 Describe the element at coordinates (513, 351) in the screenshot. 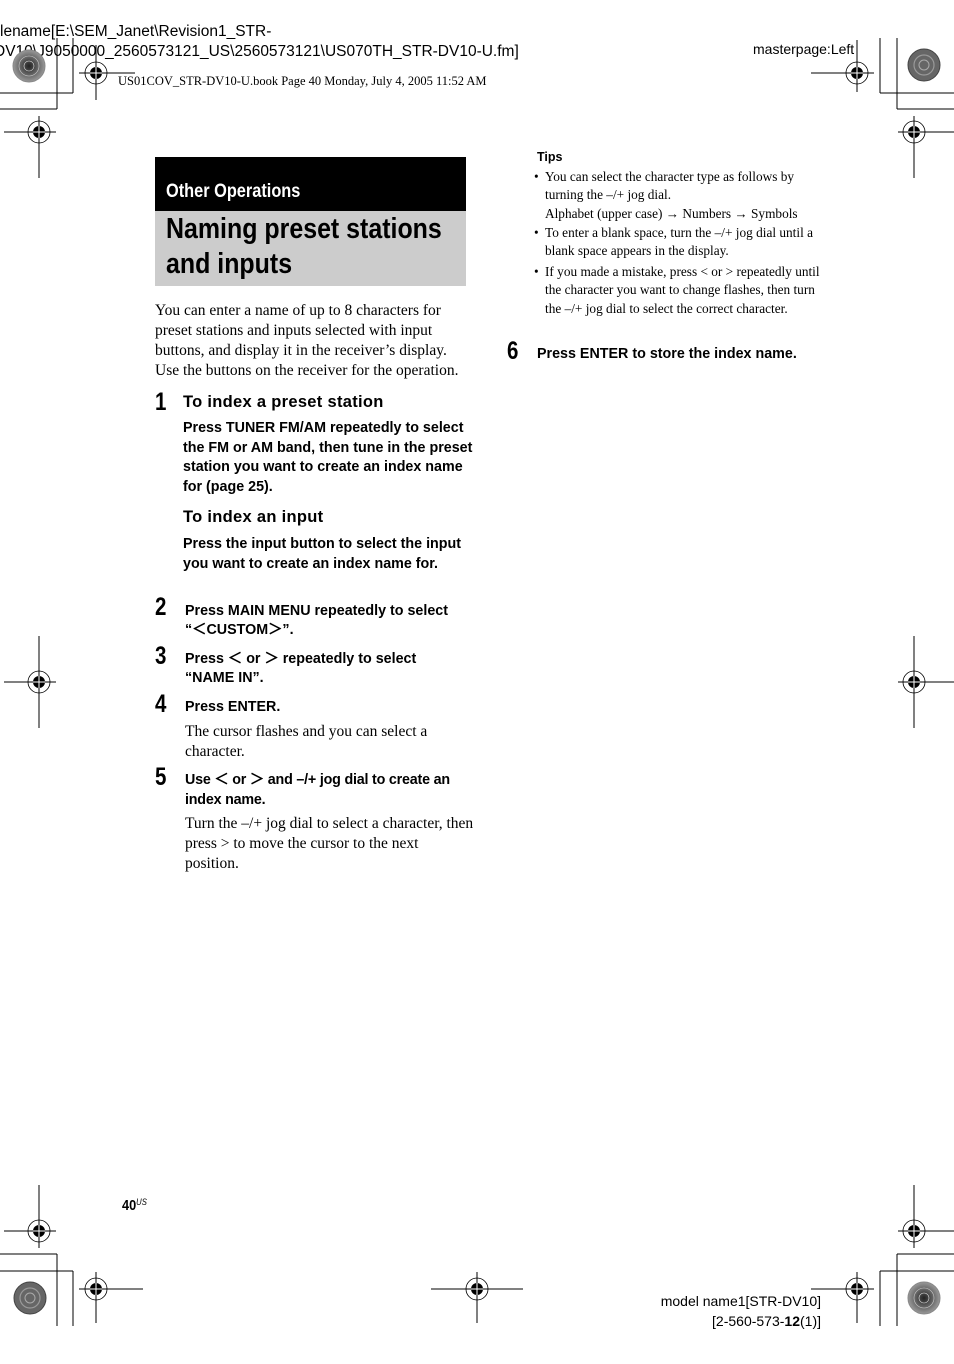

I see `step-number-6: 6` at that location.